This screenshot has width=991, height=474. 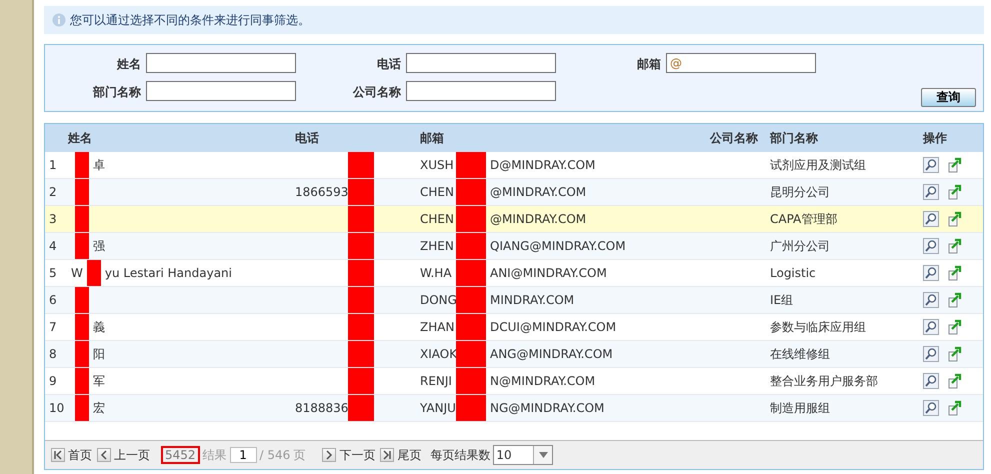 I want to click on email-text: ZHAN, so click(x=437, y=327).